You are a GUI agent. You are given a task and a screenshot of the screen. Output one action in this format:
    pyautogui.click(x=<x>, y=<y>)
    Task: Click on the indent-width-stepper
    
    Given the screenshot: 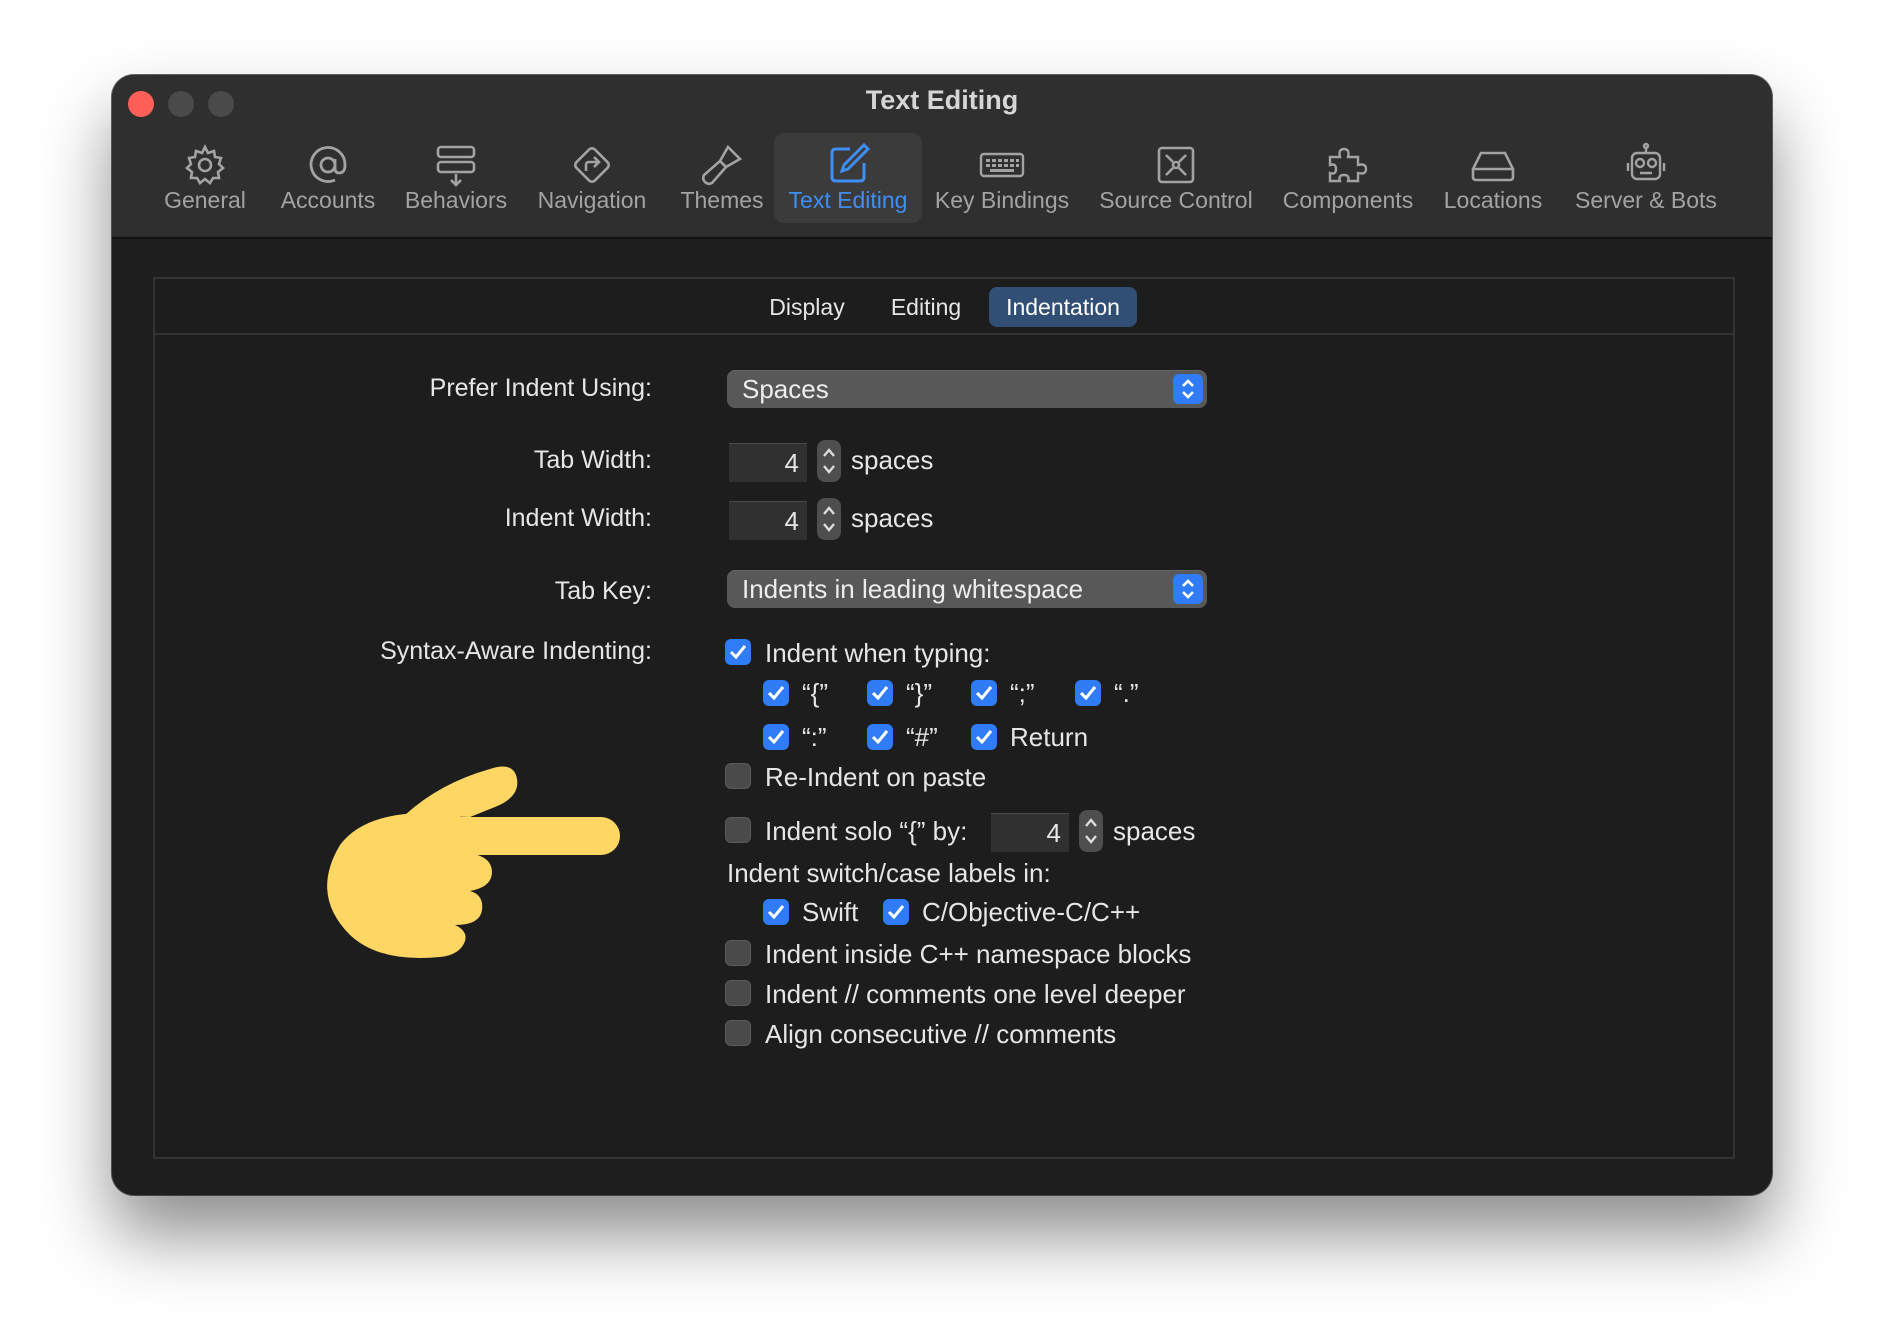 What is the action you would take?
    pyautogui.click(x=829, y=519)
    